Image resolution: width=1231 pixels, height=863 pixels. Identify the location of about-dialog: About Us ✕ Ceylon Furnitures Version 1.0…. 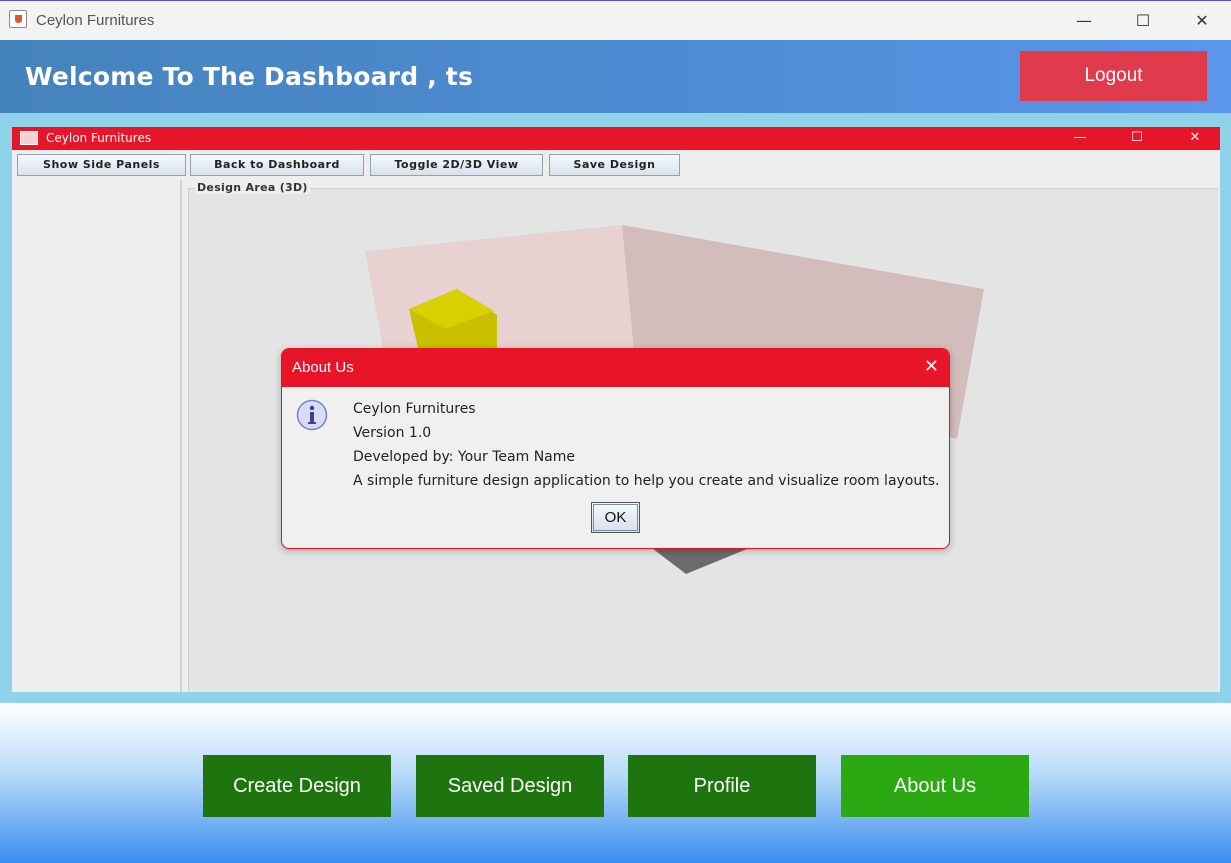
(615, 448).